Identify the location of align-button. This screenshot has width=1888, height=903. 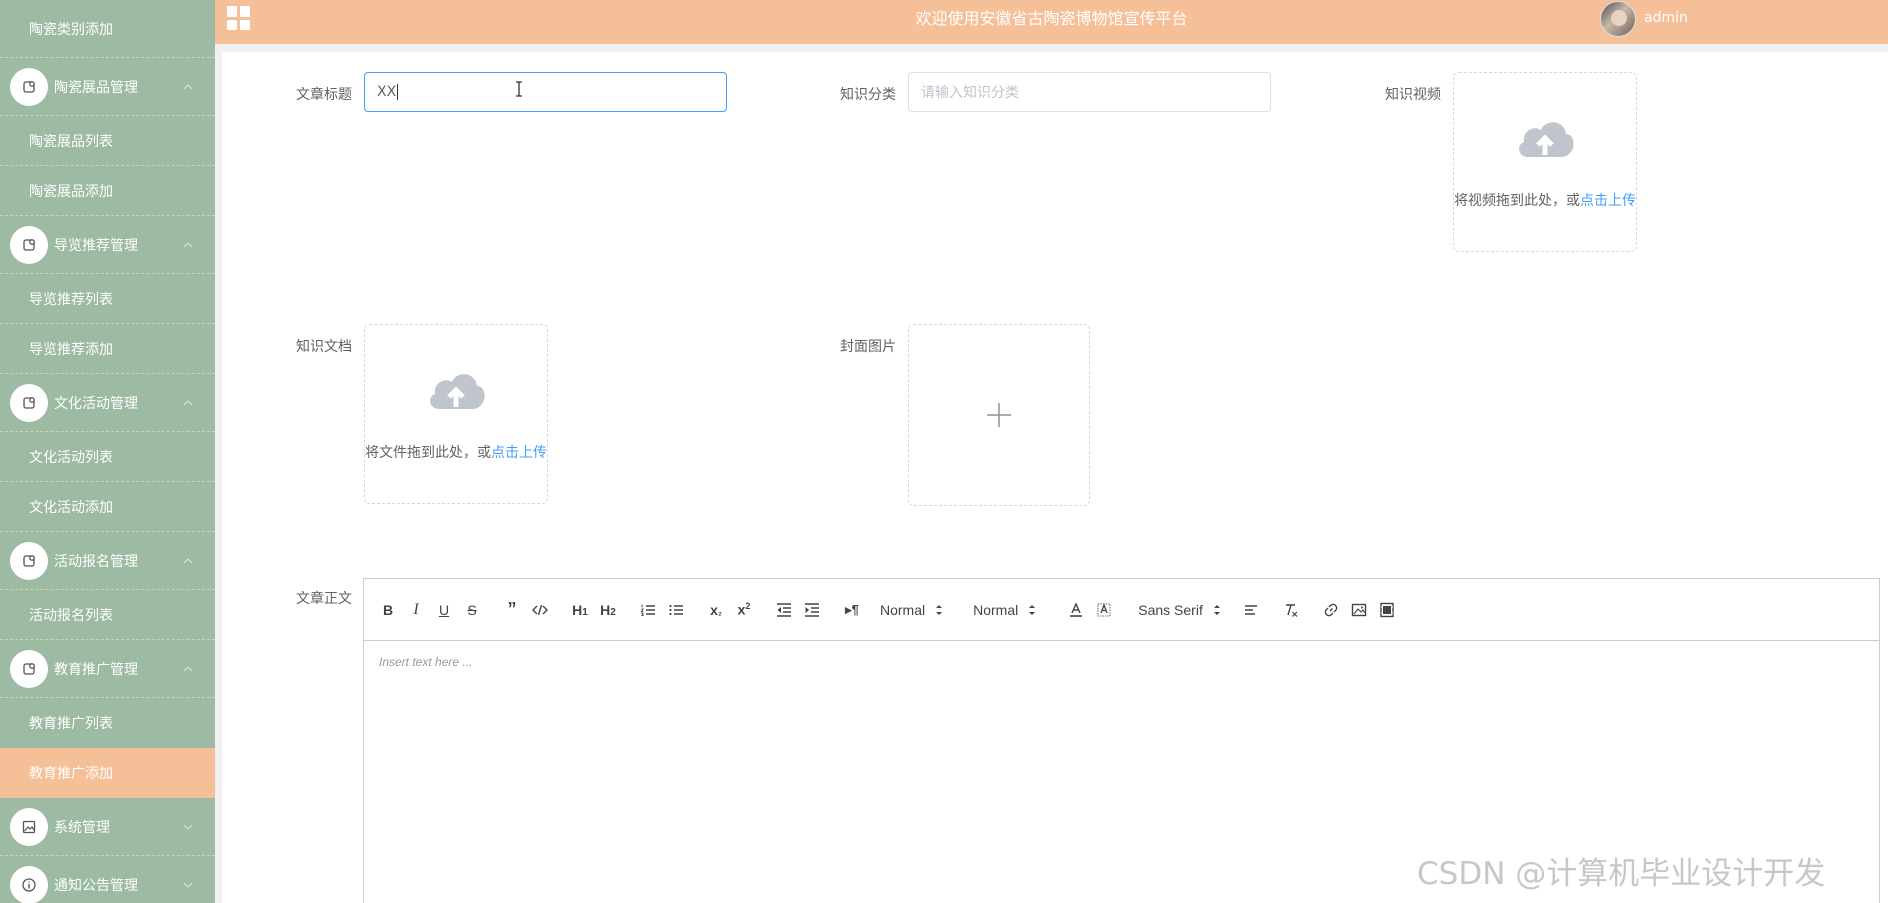
(1251, 610).